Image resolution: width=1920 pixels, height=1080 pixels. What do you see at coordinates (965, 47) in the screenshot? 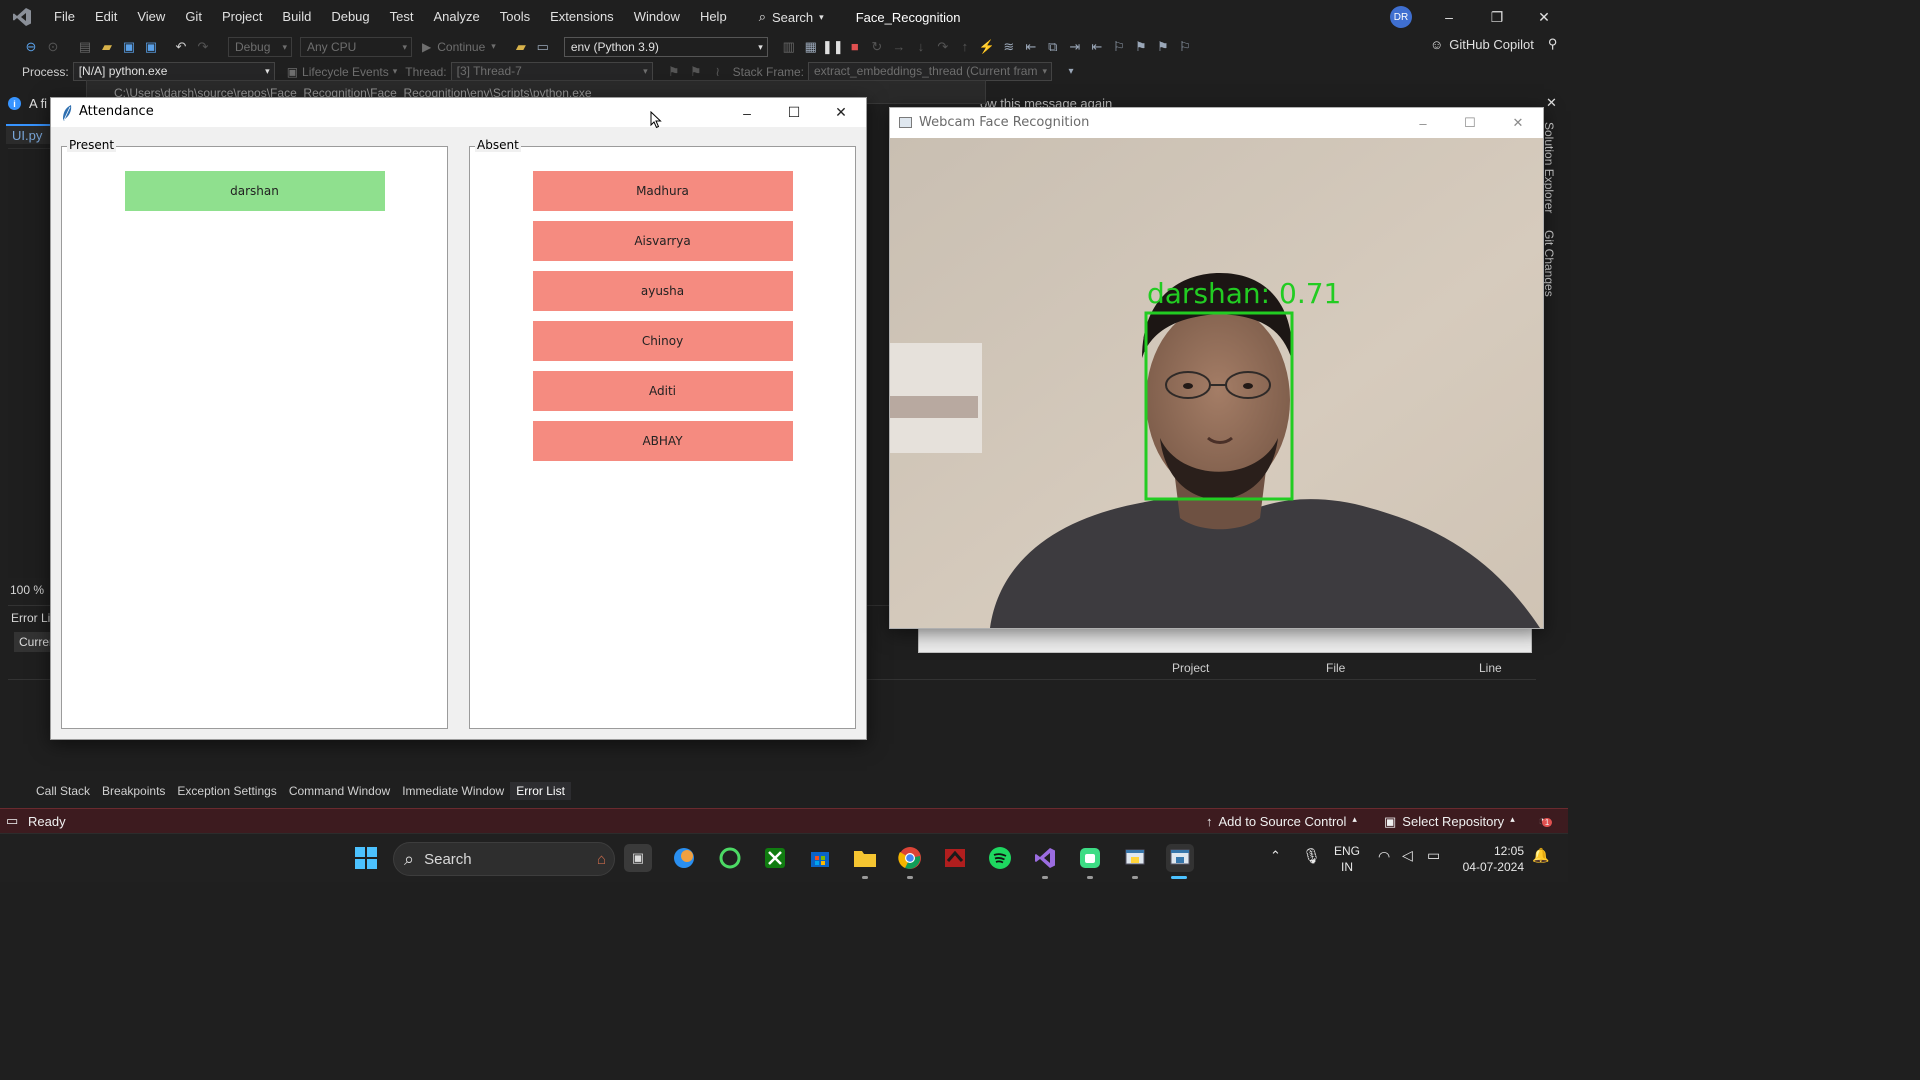
I see `step-out-icon: ↑` at bounding box center [965, 47].